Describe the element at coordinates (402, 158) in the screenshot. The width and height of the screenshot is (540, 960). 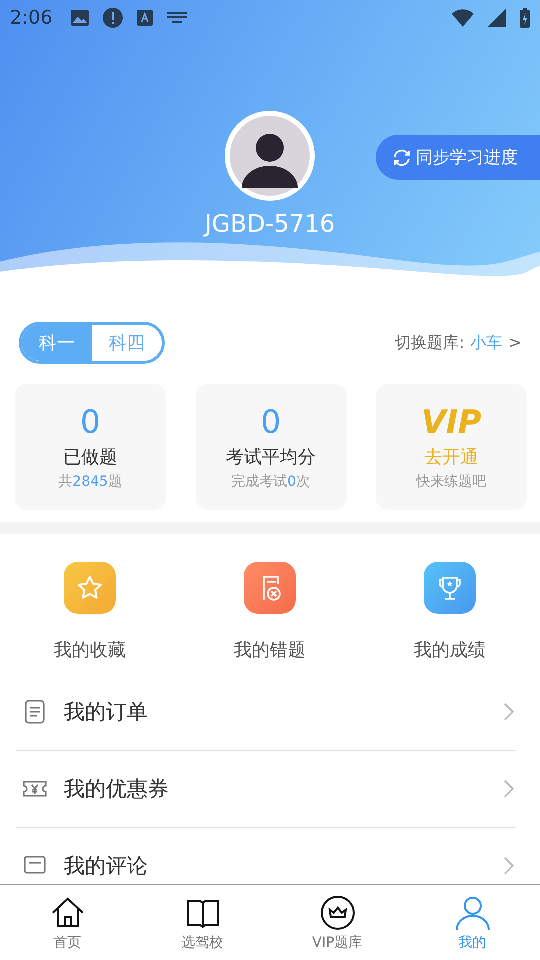
I see `refresh-icon` at that location.